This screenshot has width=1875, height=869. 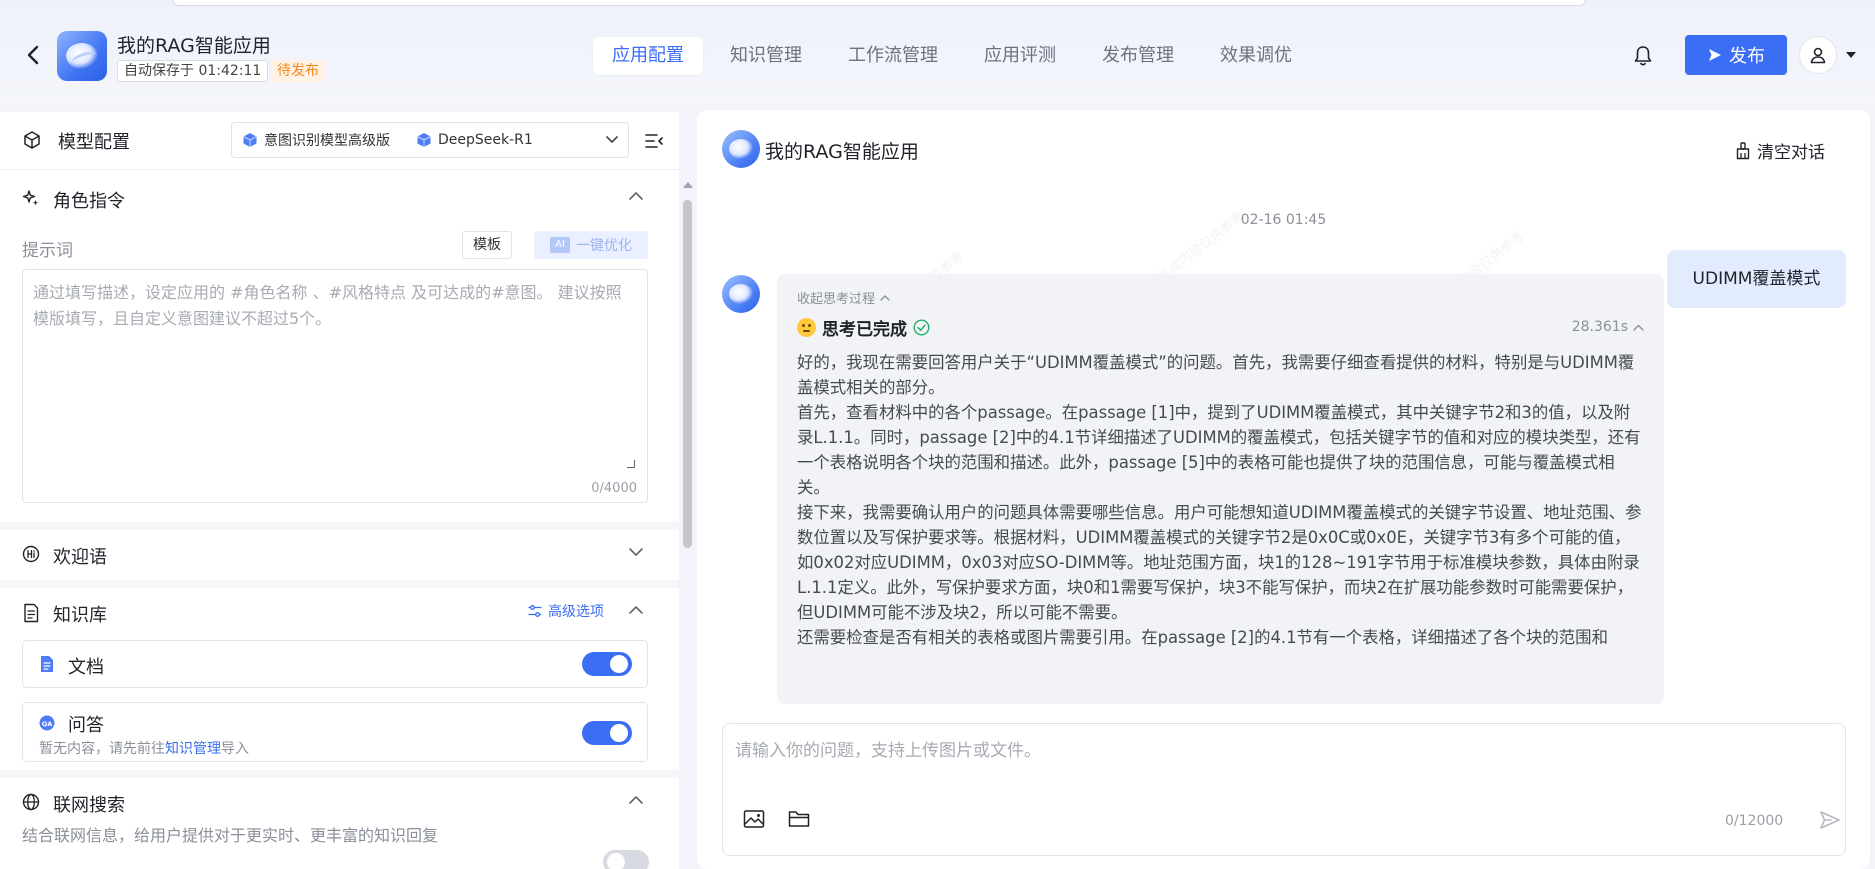 What do you see at coordinates (576, 612) in the screenshot?
I see `advanced-options-label: 高级选项` at bounding box center [576, 612].